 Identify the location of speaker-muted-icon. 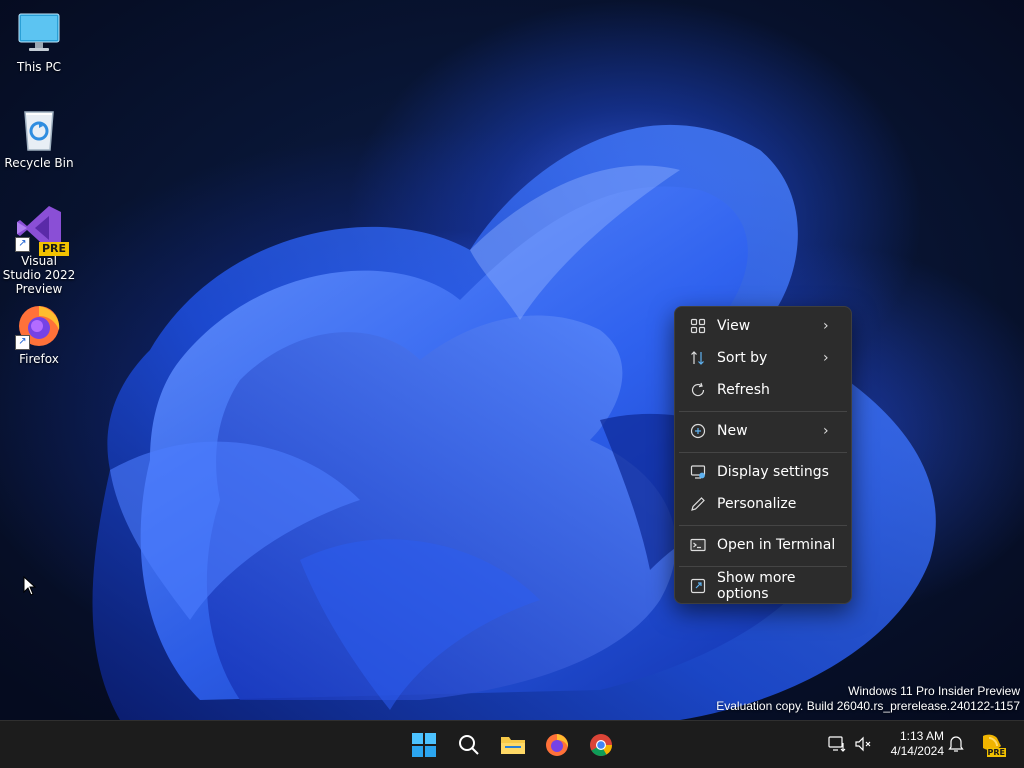
(863, 744).